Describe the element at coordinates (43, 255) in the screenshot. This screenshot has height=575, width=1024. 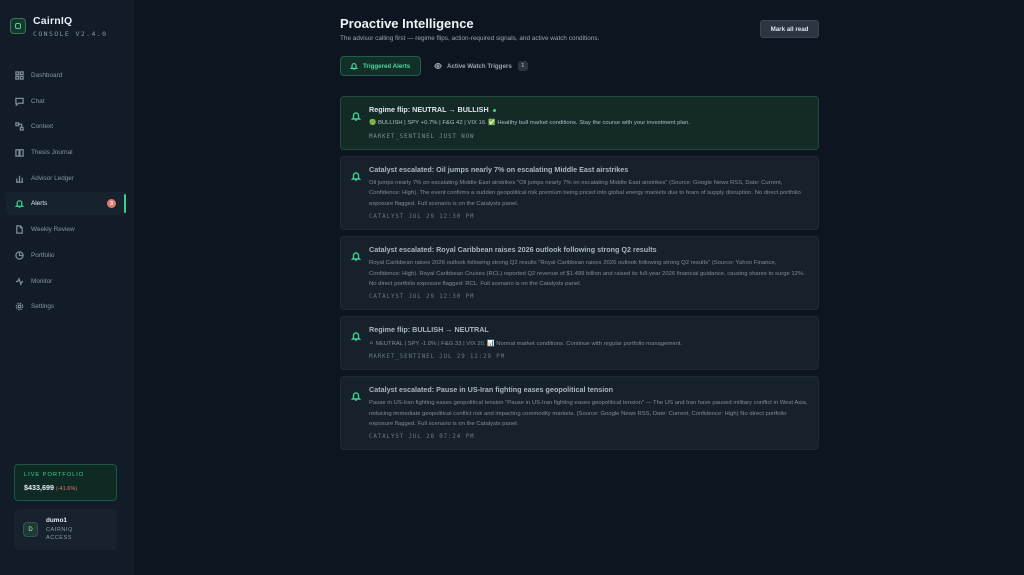
I see `sidebar-item-label: Portfolio` at that location.